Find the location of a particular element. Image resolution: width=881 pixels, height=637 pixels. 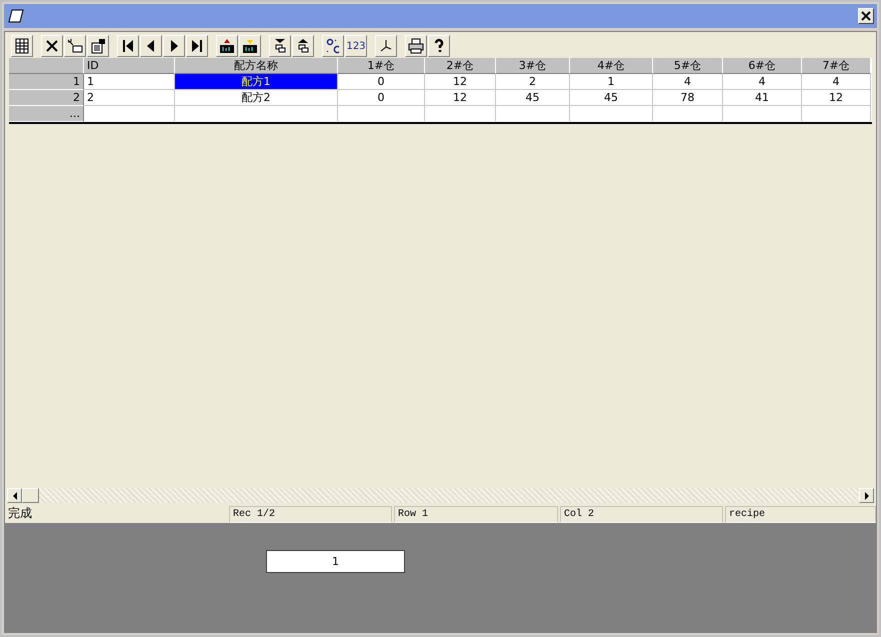

table-cell: 配方2 is located at coordinates (256, 98).